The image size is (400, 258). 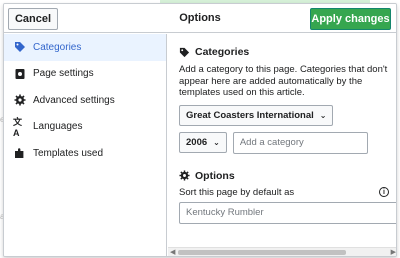 I want to click on sort-key-label: Sort this page by default as, so click(x=237, y=192).